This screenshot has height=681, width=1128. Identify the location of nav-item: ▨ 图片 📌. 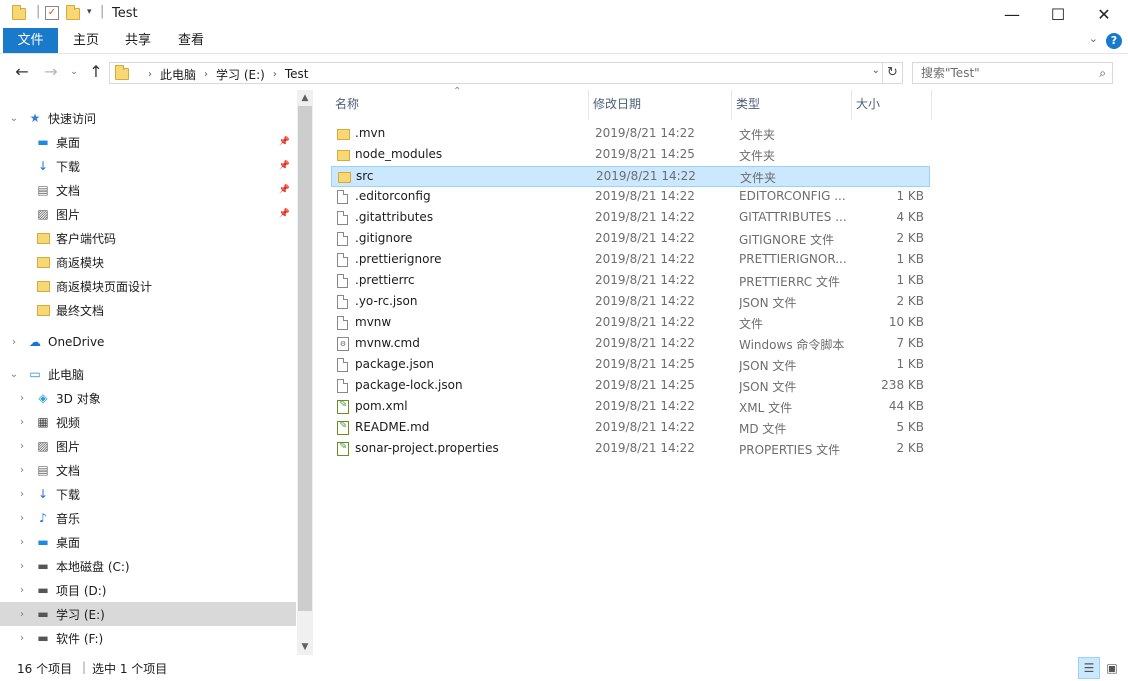
(148, 214).